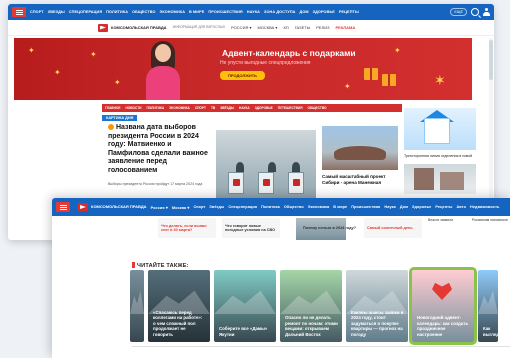 The height and width of the screenshot is (358, 510). What do you see at coordinates (241, 27) in the screenshot?
I see `region-select: РОССИЯ ▾` at bounding box center [241, 27].